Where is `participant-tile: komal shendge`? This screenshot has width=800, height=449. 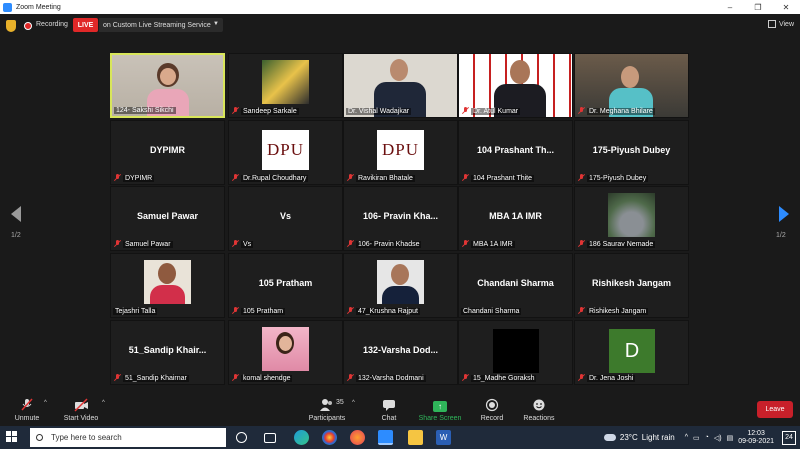 participant-tile: komal shendge is located at coordinates (285, 352).